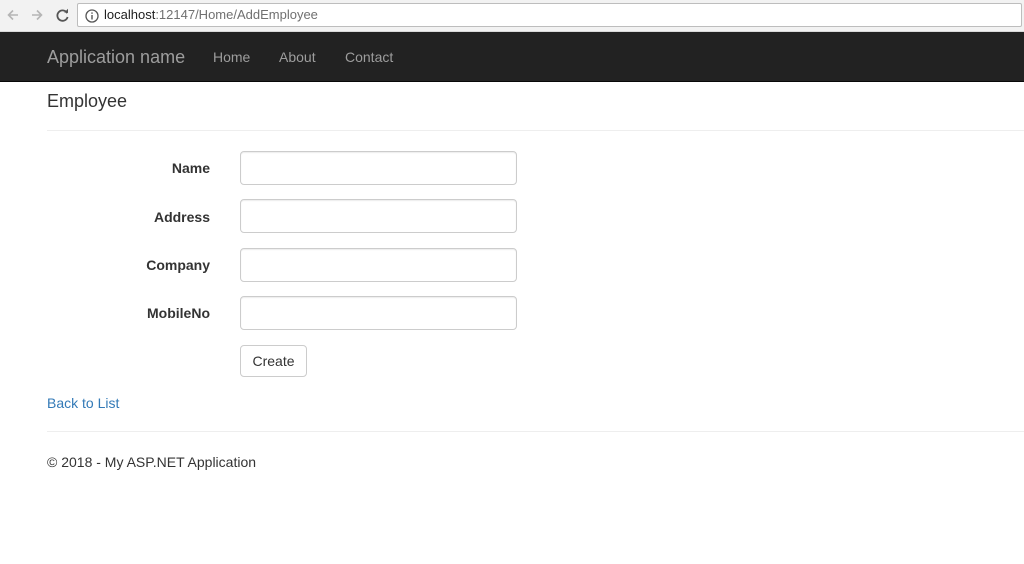 This screenshot has width=1024, height=564. I want to click on name-input, so click(378, 168).